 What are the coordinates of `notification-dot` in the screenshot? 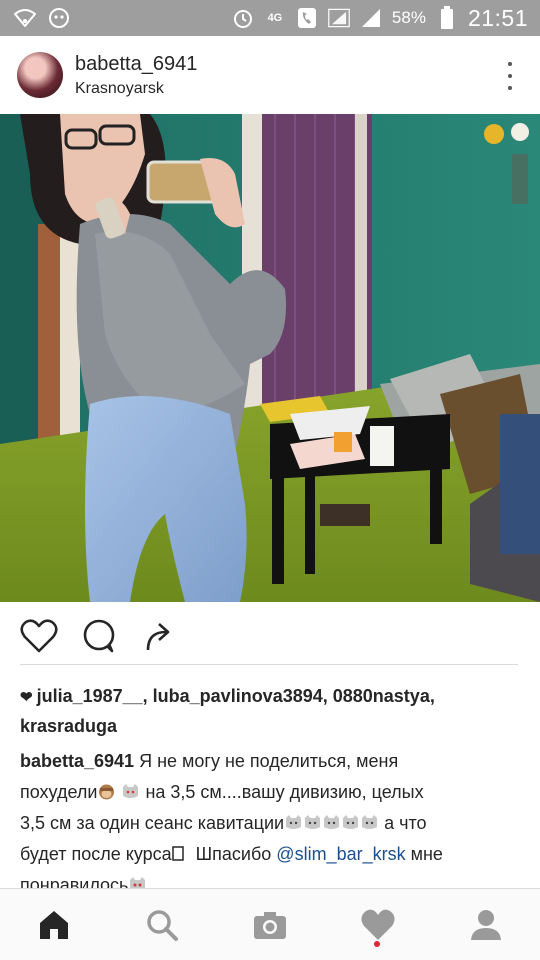 It's located at (377, 944).